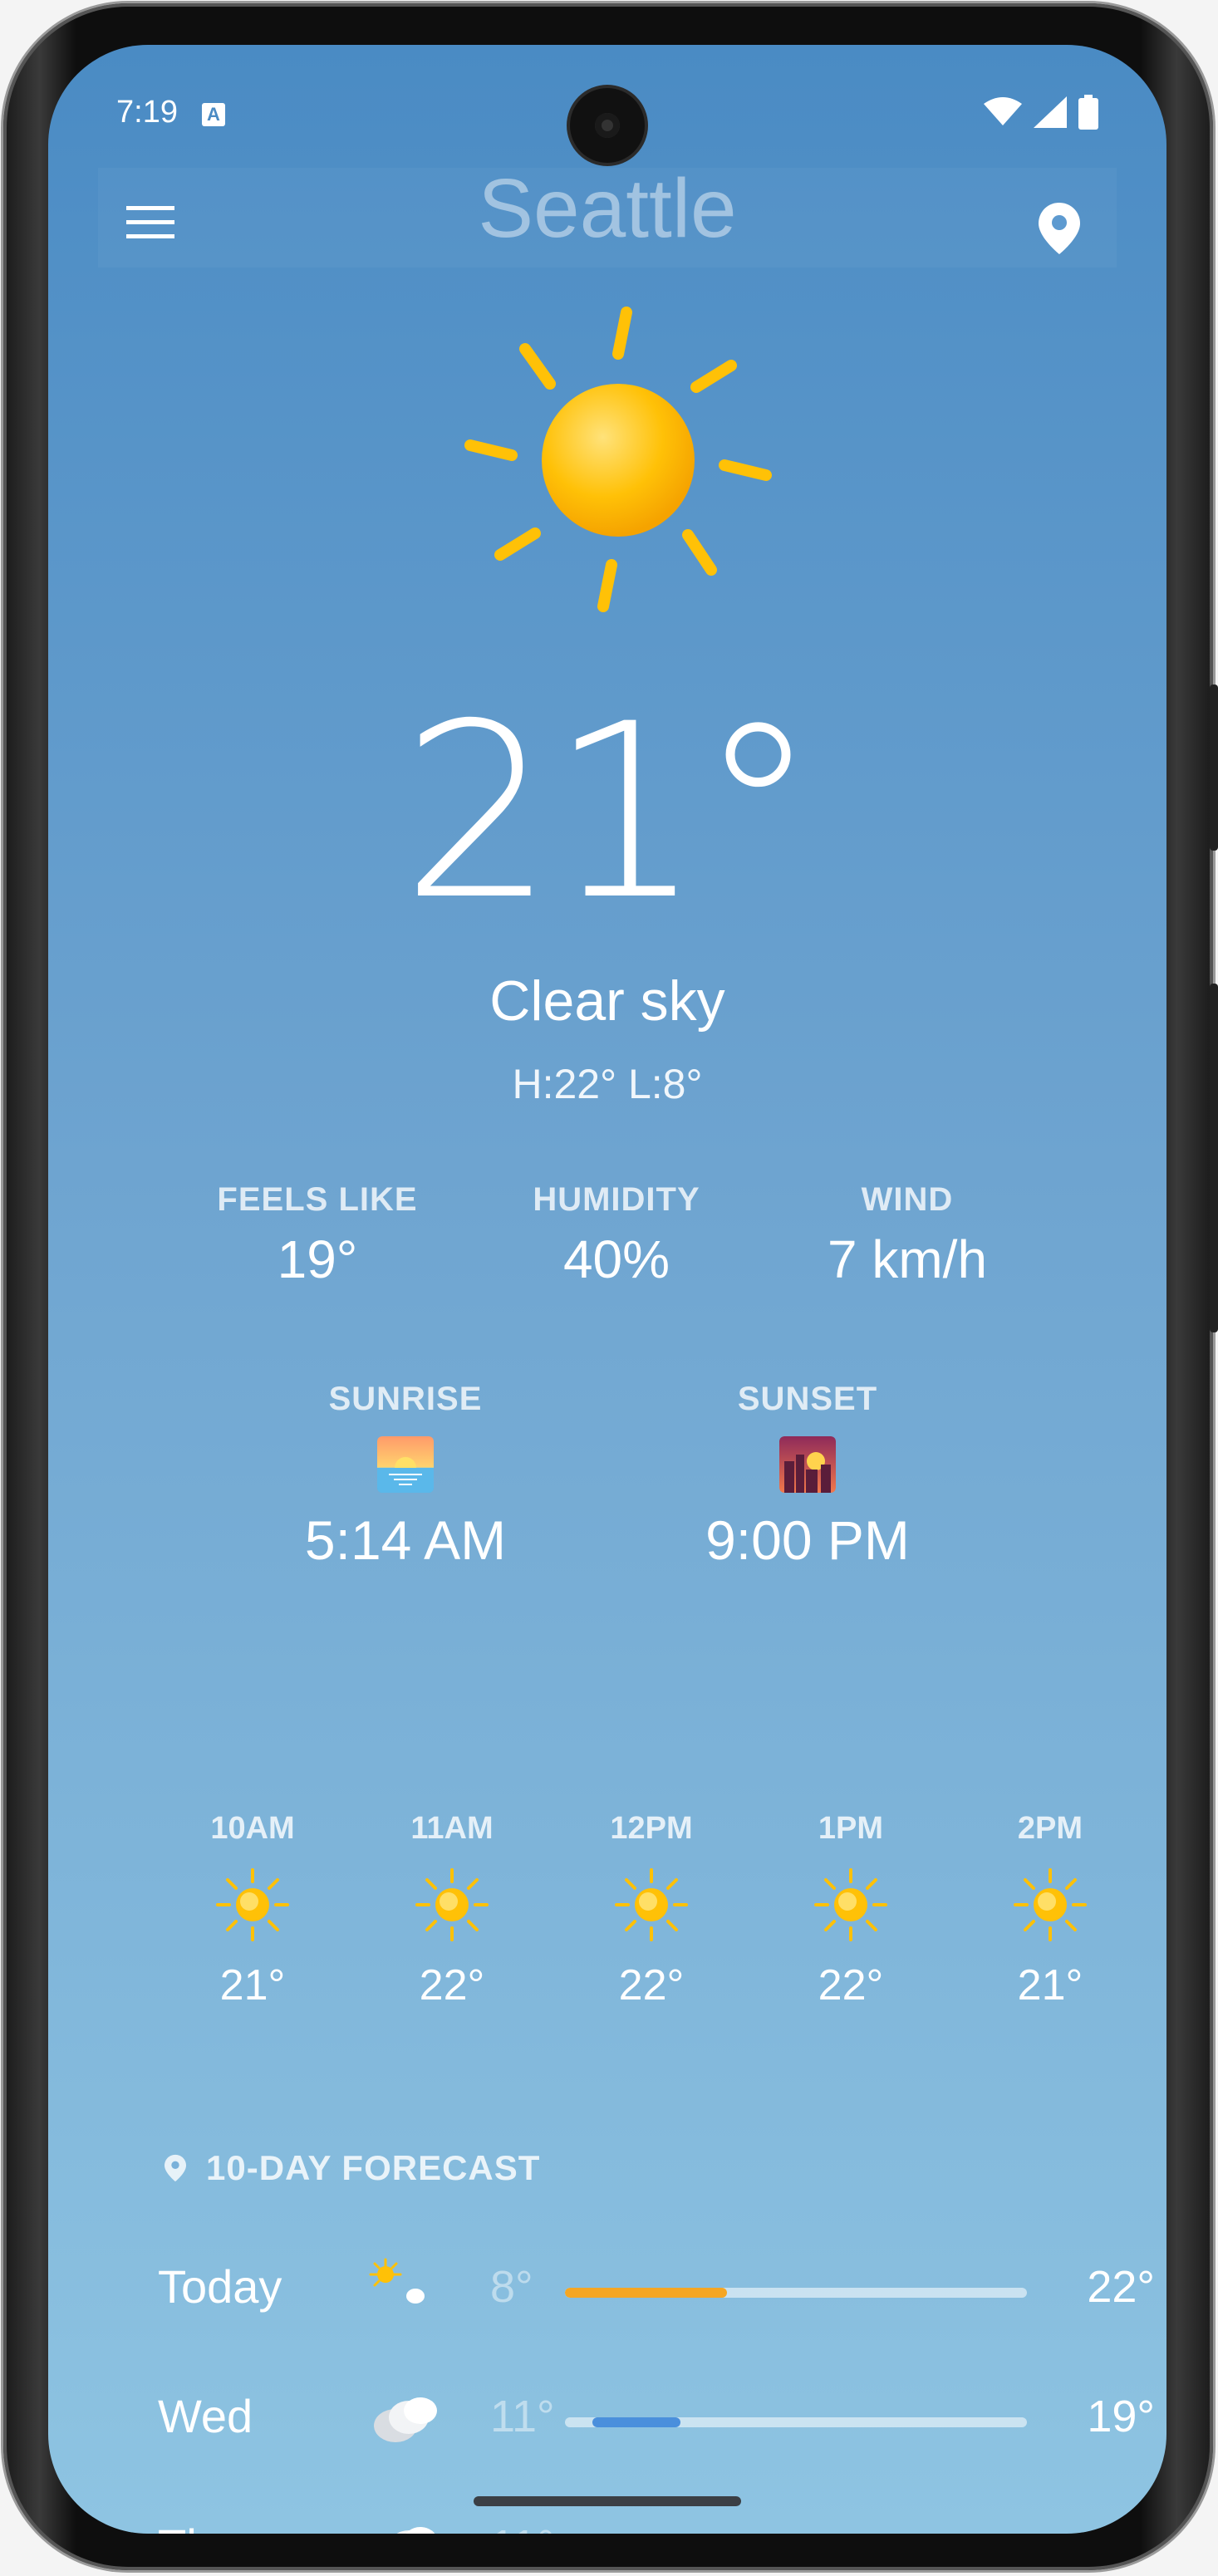 This screenshot has height=2576, width=1218. What do you see at coordinates (907, 1199) in the screenshot?
I see `wind-label: WIND` at bounding box center [907, 1199].